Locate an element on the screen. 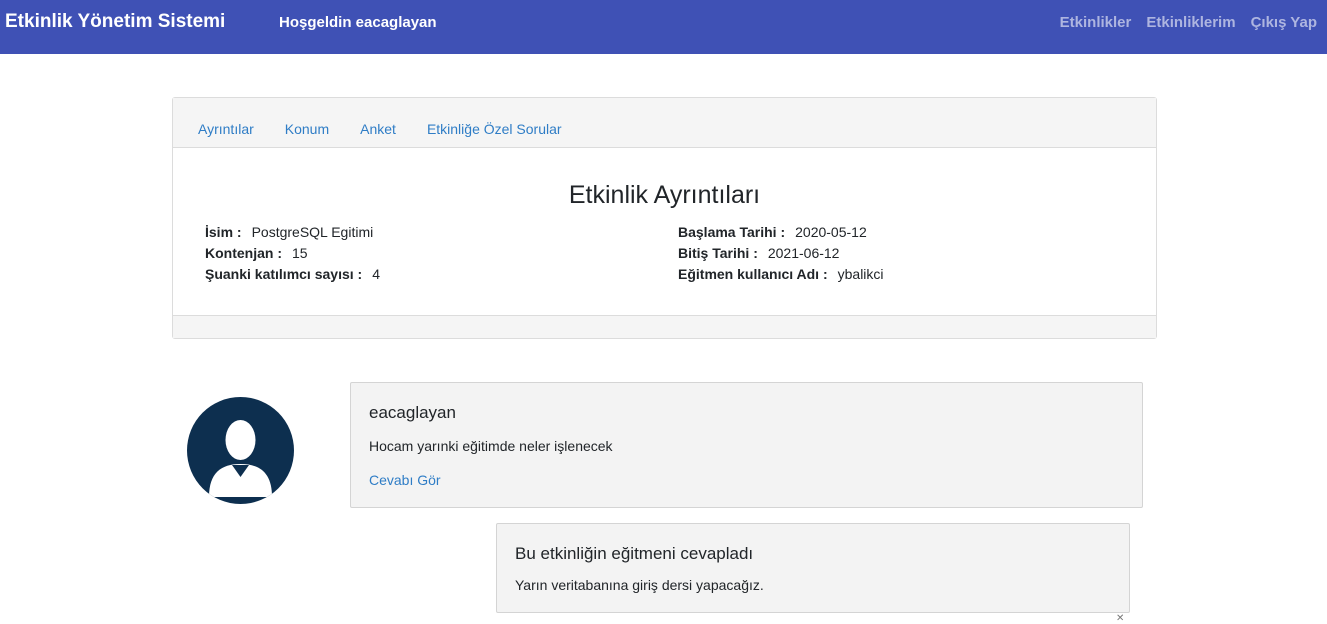  detail-capacity: Kontenjan : 15 is located at coordinates (256, 253).